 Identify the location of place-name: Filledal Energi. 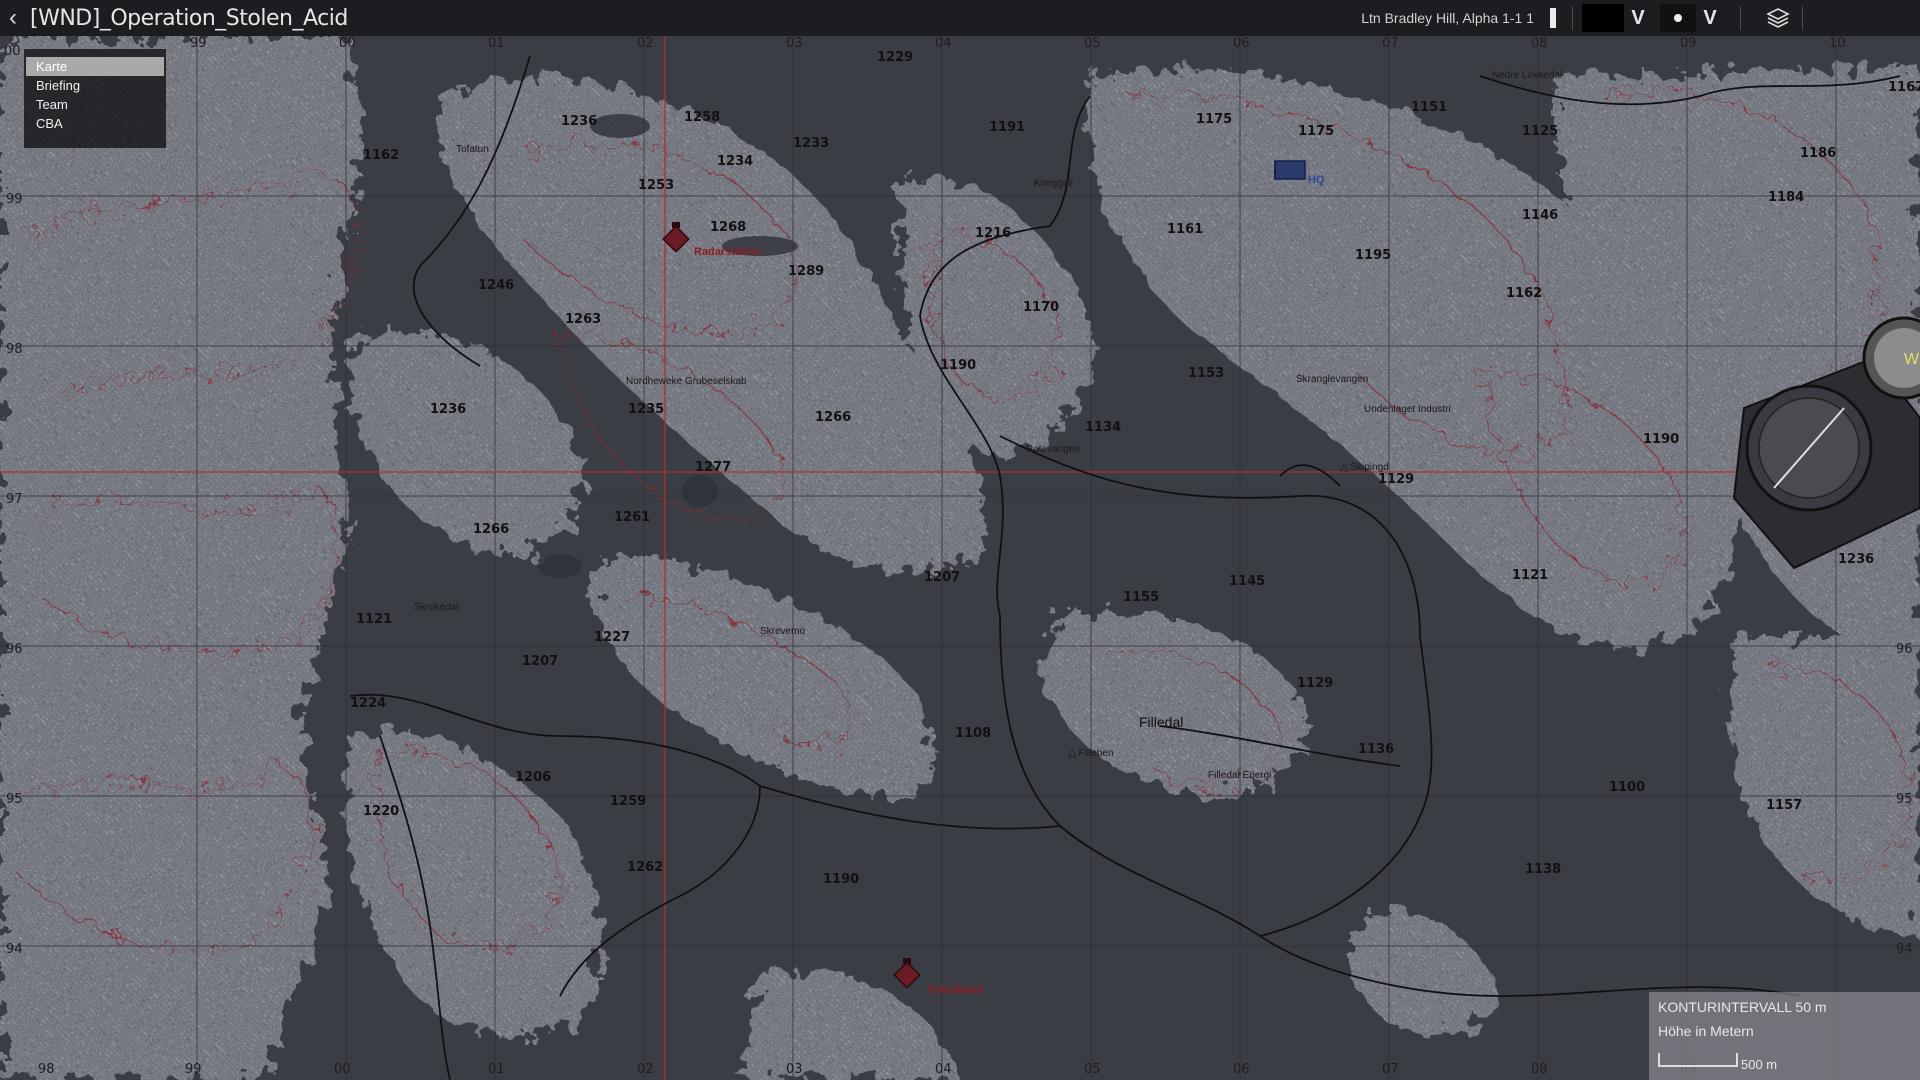
(1240, 775).